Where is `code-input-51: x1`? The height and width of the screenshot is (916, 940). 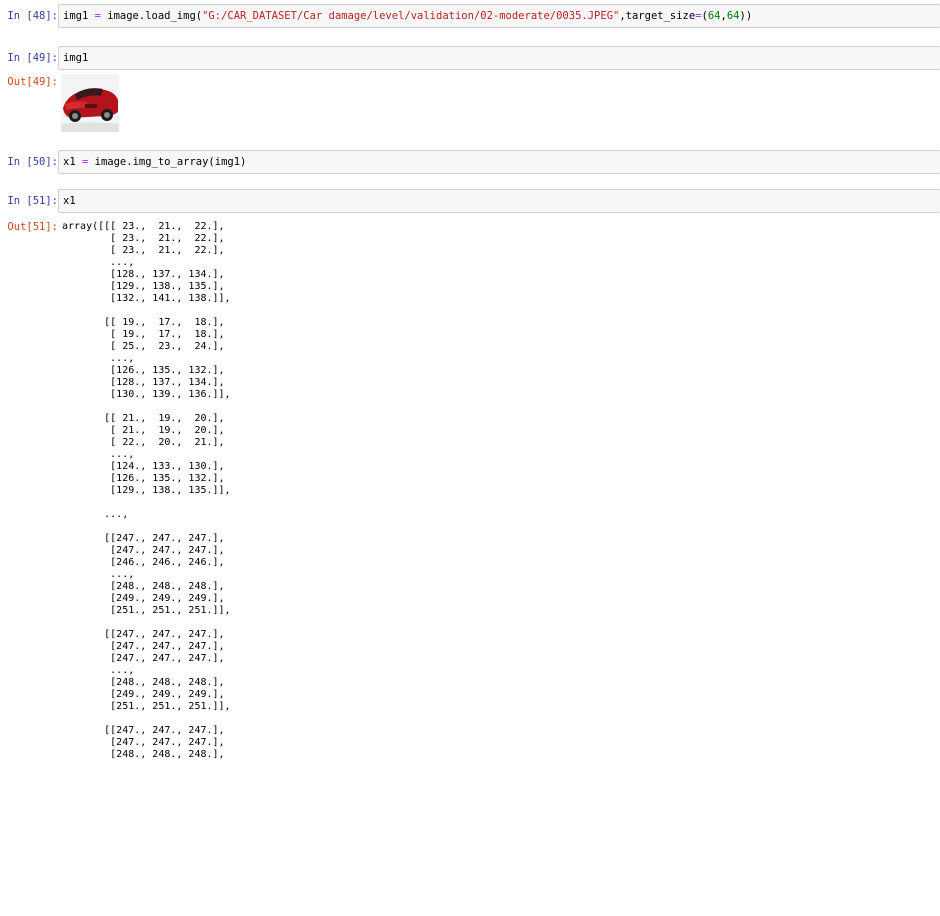
code-input-51: x1 is located at coordinates (499, 201).